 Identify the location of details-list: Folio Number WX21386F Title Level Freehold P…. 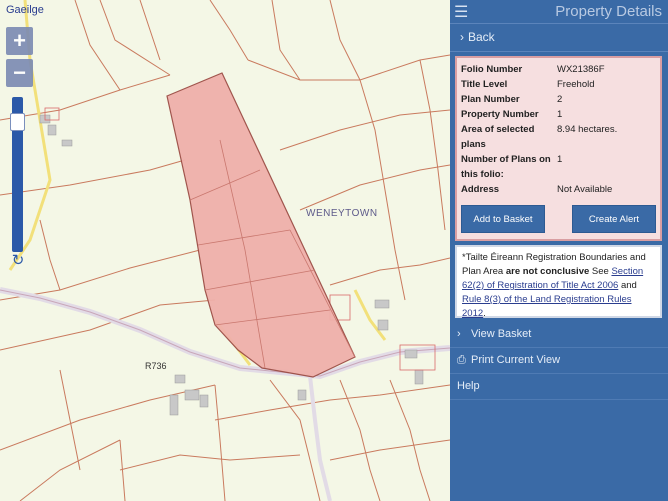
(558, 129).